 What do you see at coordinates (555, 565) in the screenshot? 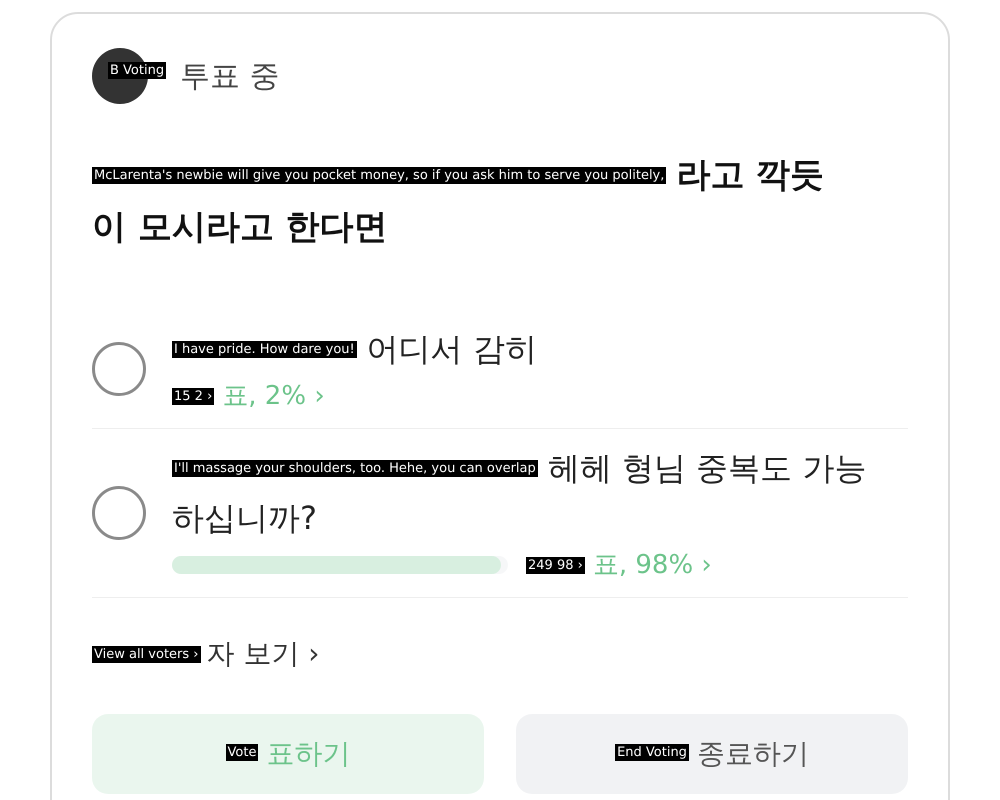
I see `translation-tag: 249 98 ›` at bounding box center [555, 565].